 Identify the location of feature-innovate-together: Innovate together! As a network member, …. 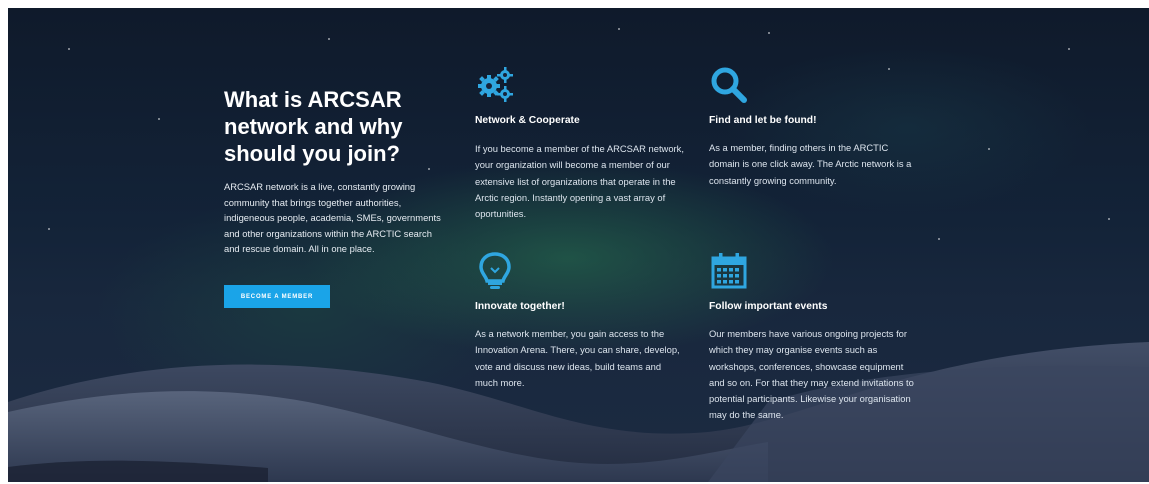
(580, 320).